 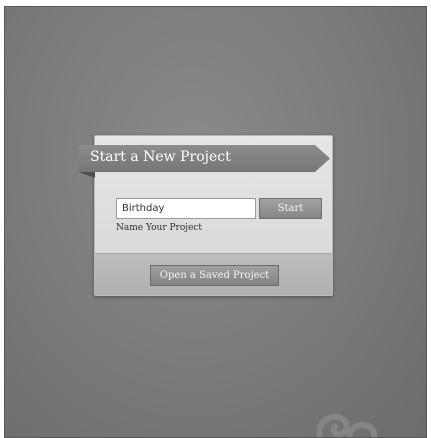 I want to click on dialog-footer: Open a Saved Project, so click(x=213, y=274).